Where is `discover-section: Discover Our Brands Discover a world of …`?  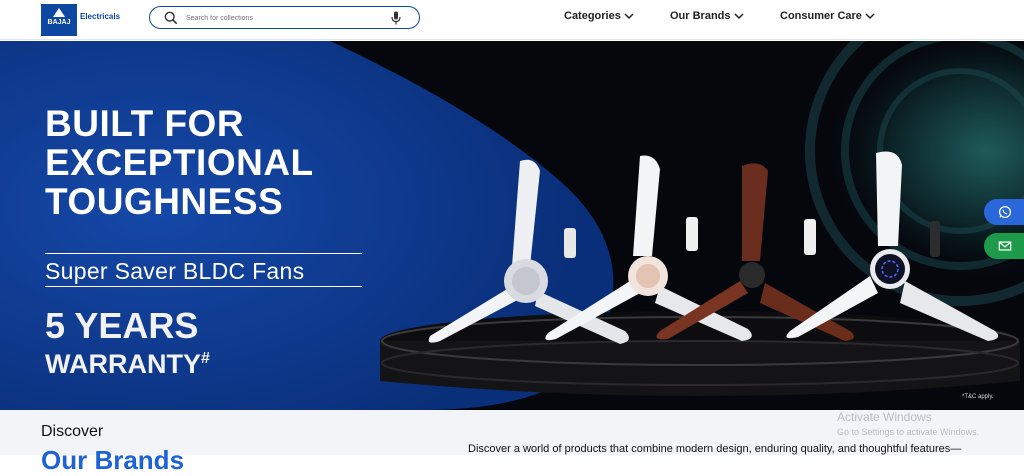
discover-section: Discover Our Brands Discover a world of … is located at coordinates (512, 442).